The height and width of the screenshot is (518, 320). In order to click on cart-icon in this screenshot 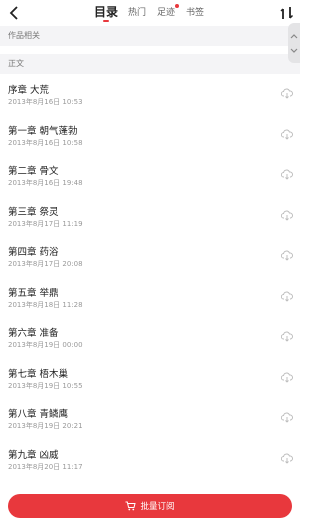, I will do `click(131, 506)`.